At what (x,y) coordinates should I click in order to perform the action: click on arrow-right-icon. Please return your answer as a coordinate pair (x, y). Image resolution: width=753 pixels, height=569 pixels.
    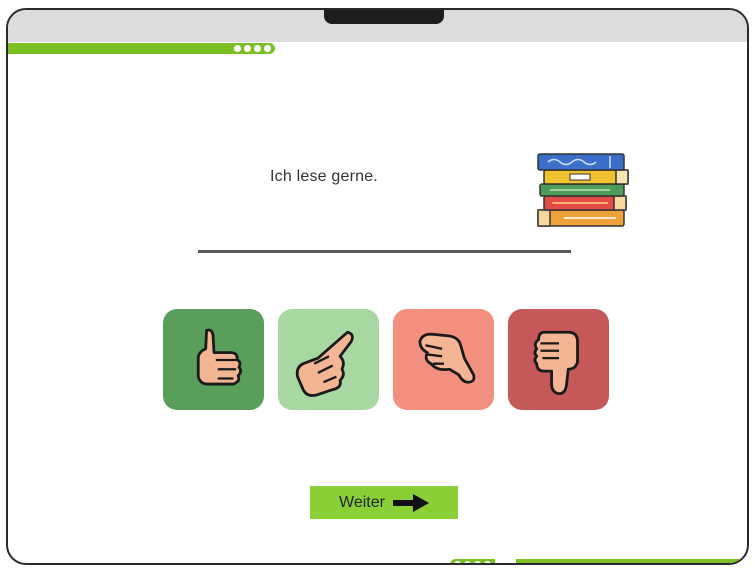
    Looking at the image, I should click on (410, 502).